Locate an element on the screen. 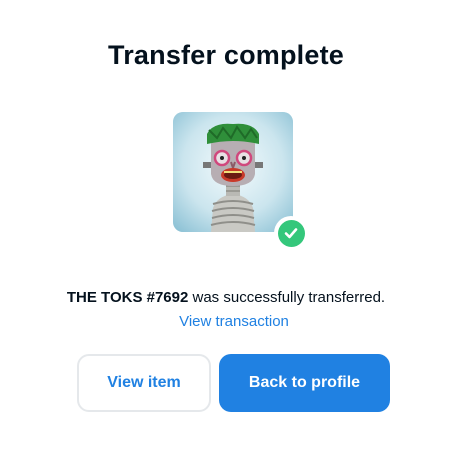 This screenshot has width=452, height=469. view-transaction-link: View transaction is located at coordinates (226, 321).